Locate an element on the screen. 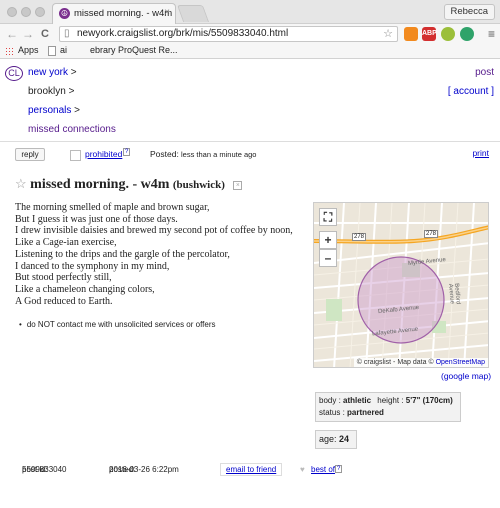 Image resolution: width=500 pixels, height=508 pixels. breadcrumb-personals: personals > is located at coordinates (54, 110).